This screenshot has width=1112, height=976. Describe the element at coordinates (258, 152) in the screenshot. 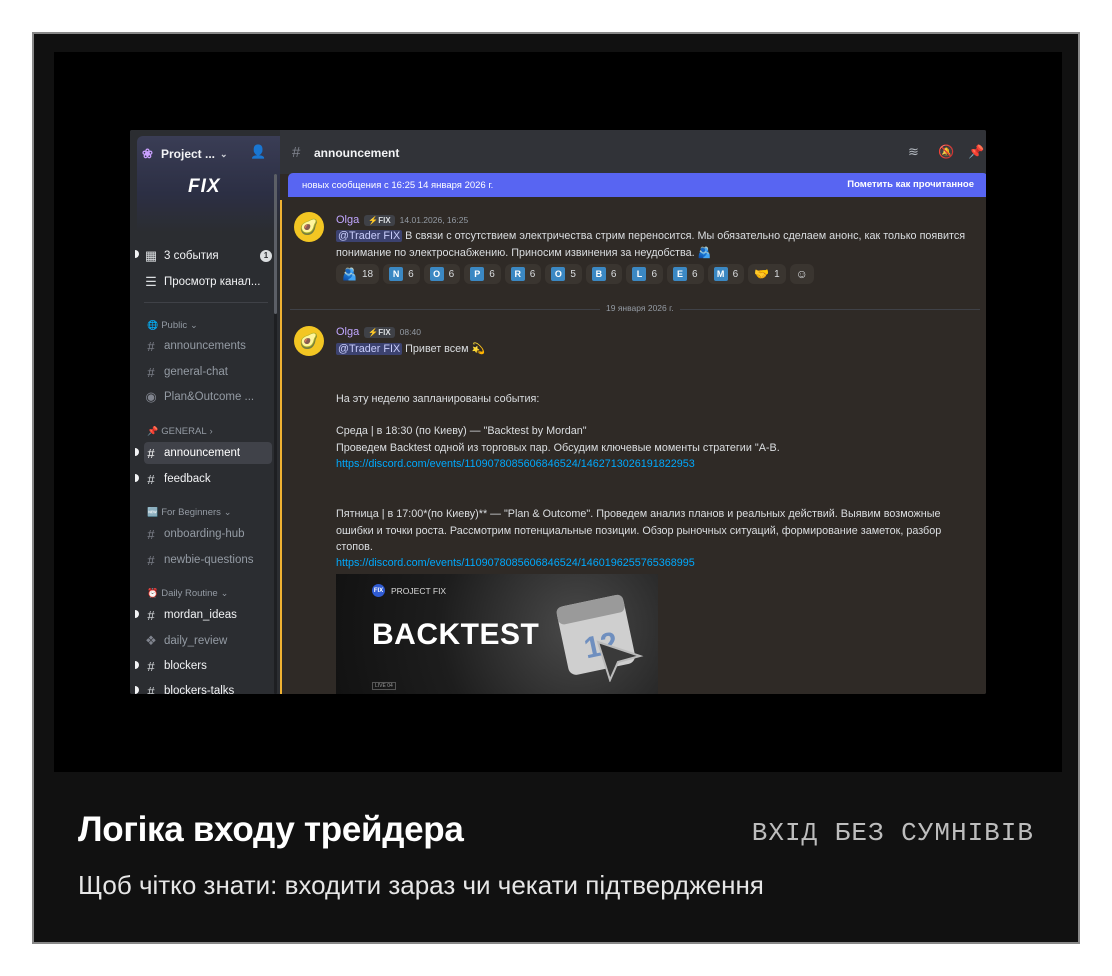

I see `add-member-icon: 👤` at that location.